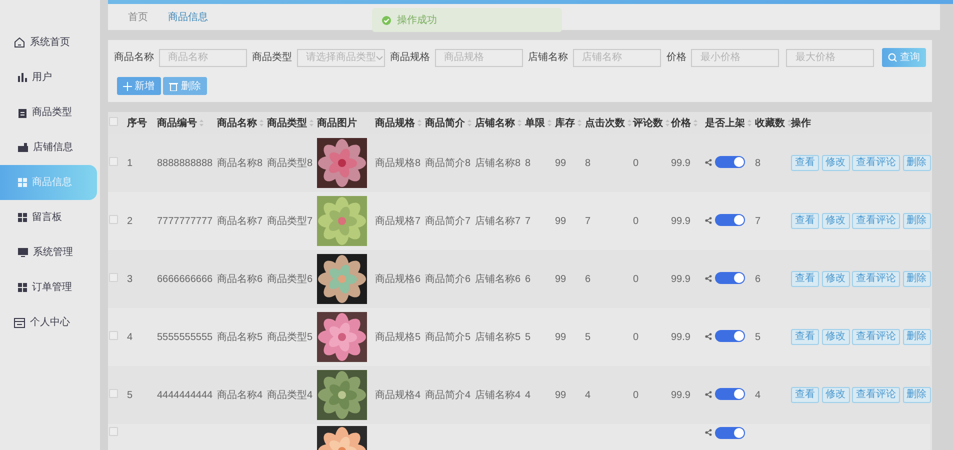  Describe the element at coordinates (410, 57) in the screenshot. I see `field-label: 商品规格` at that location.